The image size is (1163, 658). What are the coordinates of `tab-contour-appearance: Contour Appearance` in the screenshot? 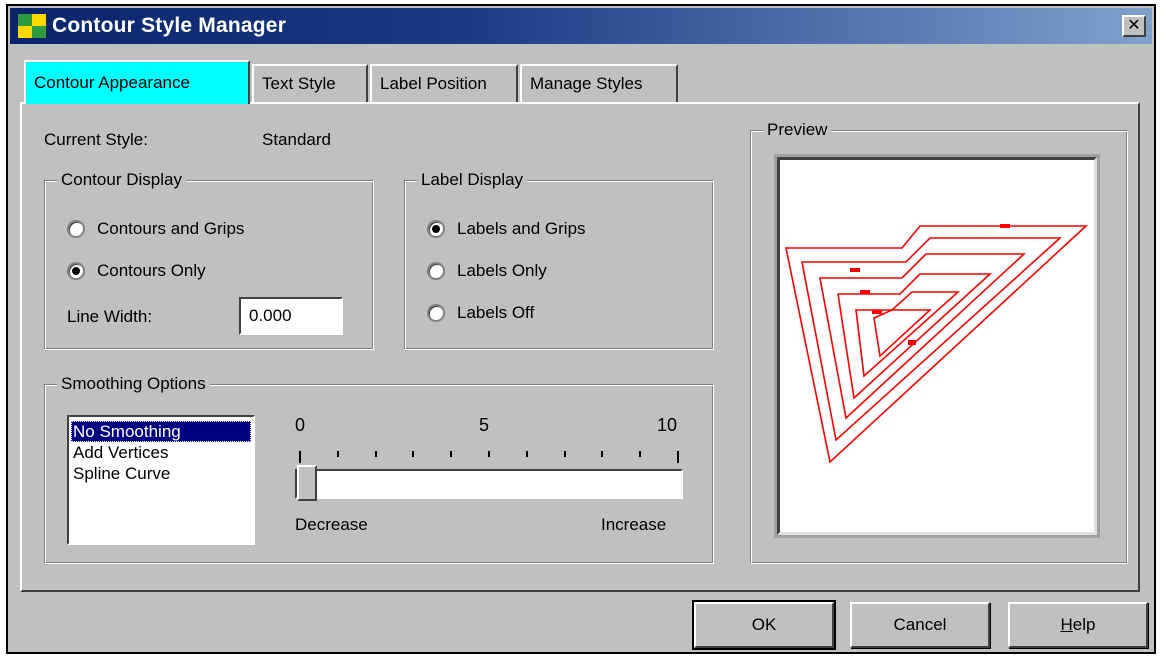 It's located at (137, 82).